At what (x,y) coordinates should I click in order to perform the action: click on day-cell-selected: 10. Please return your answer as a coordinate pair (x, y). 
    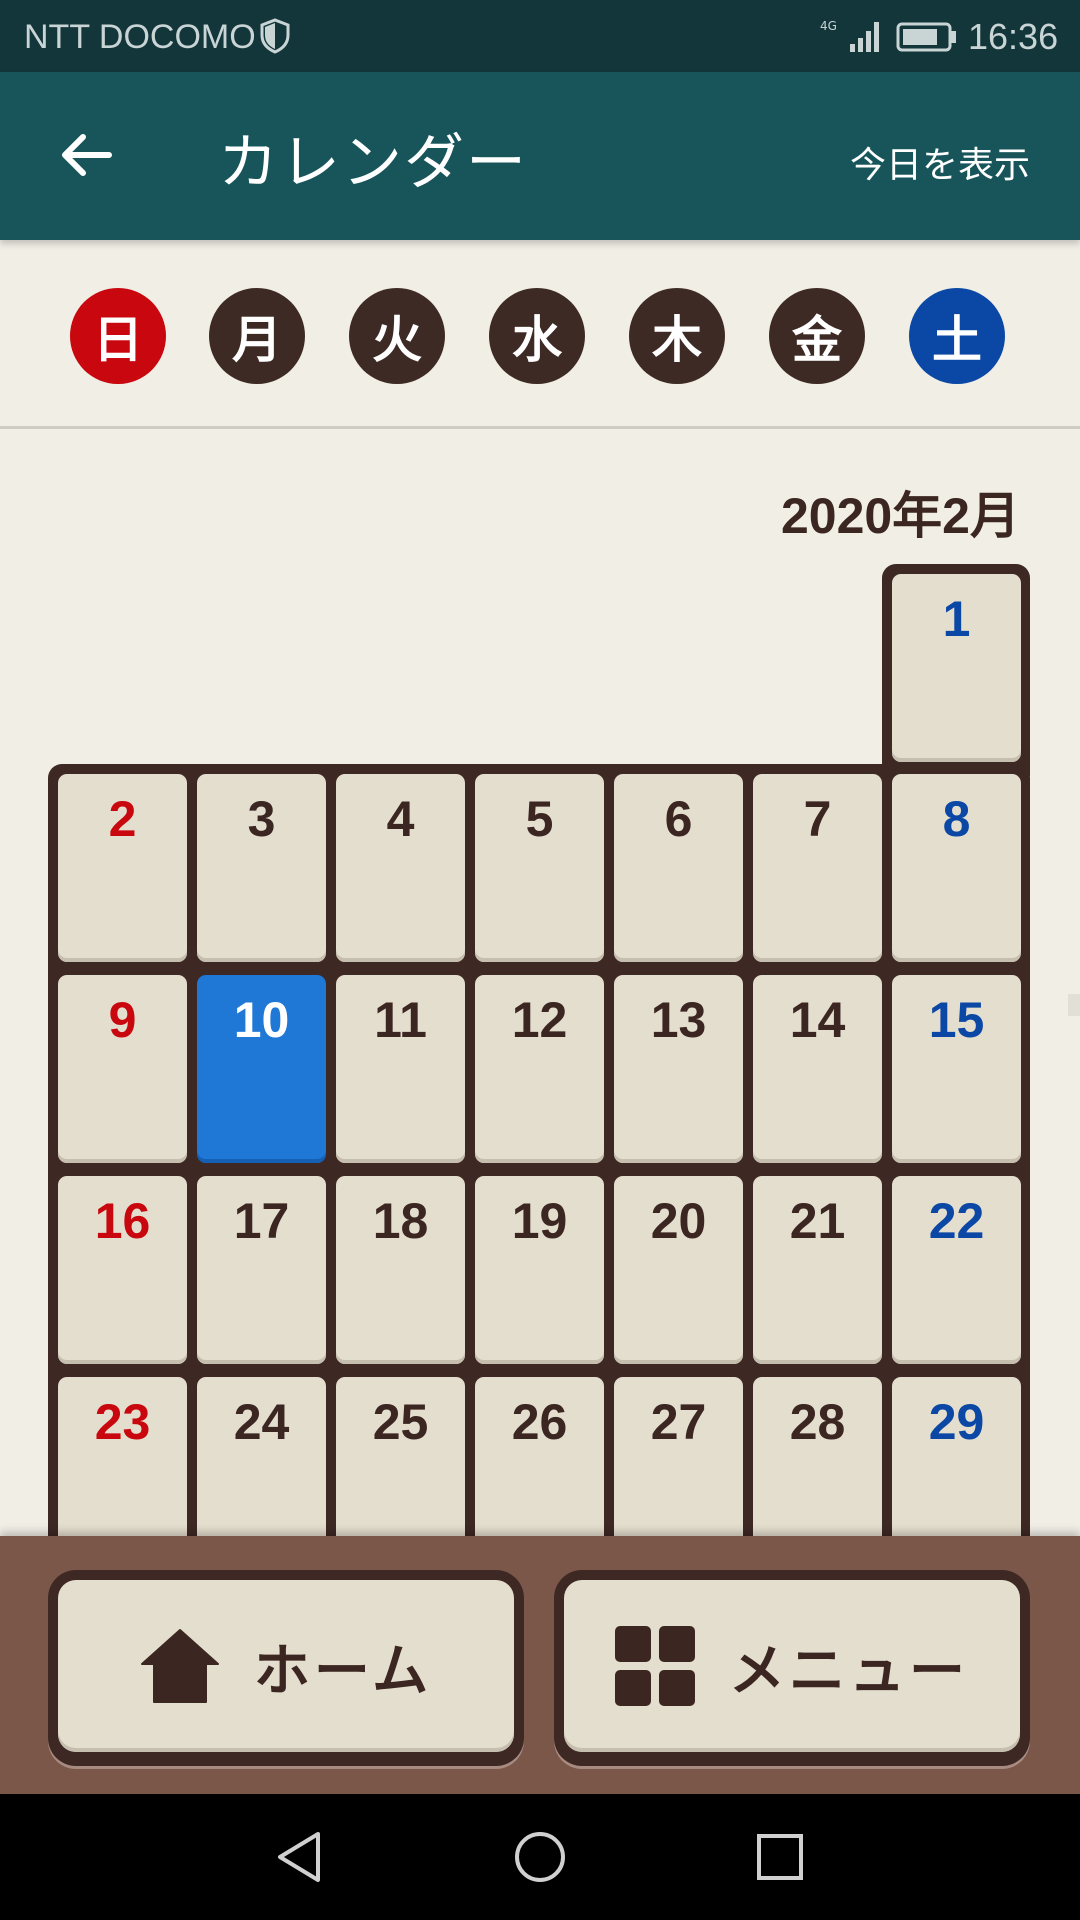
    Looking at the image, I should click on (261, 1069).